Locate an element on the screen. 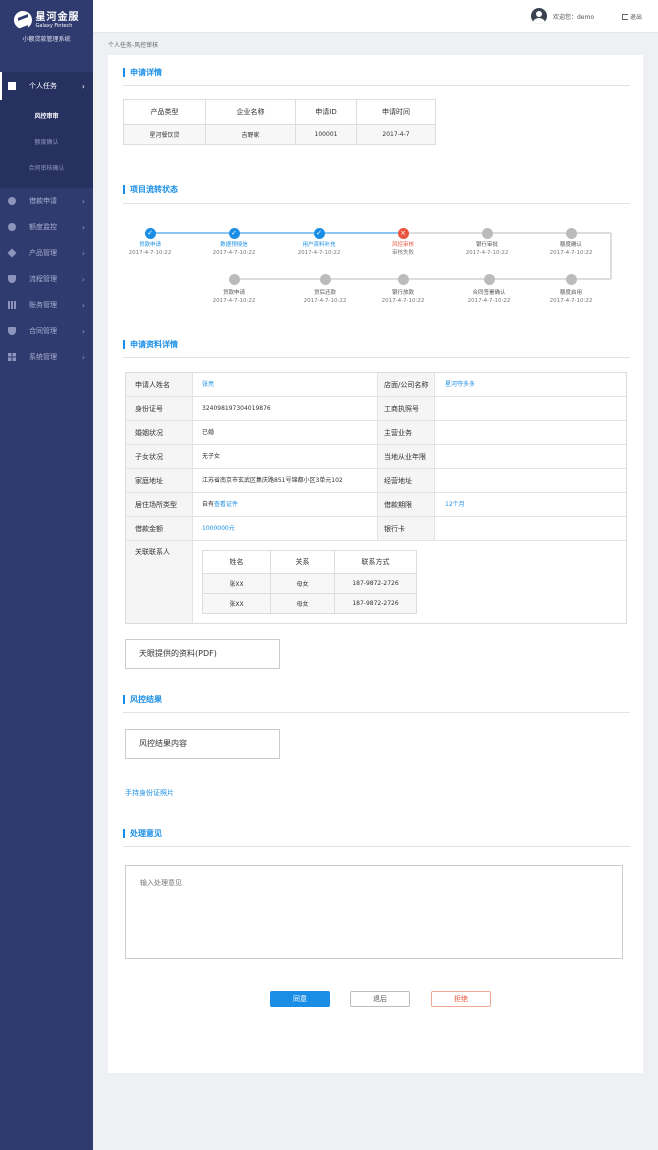 The height and width of the screenshot is (1150, 658). sidebar-item-product: 产品管理 › is located at coordinates (46, 253).